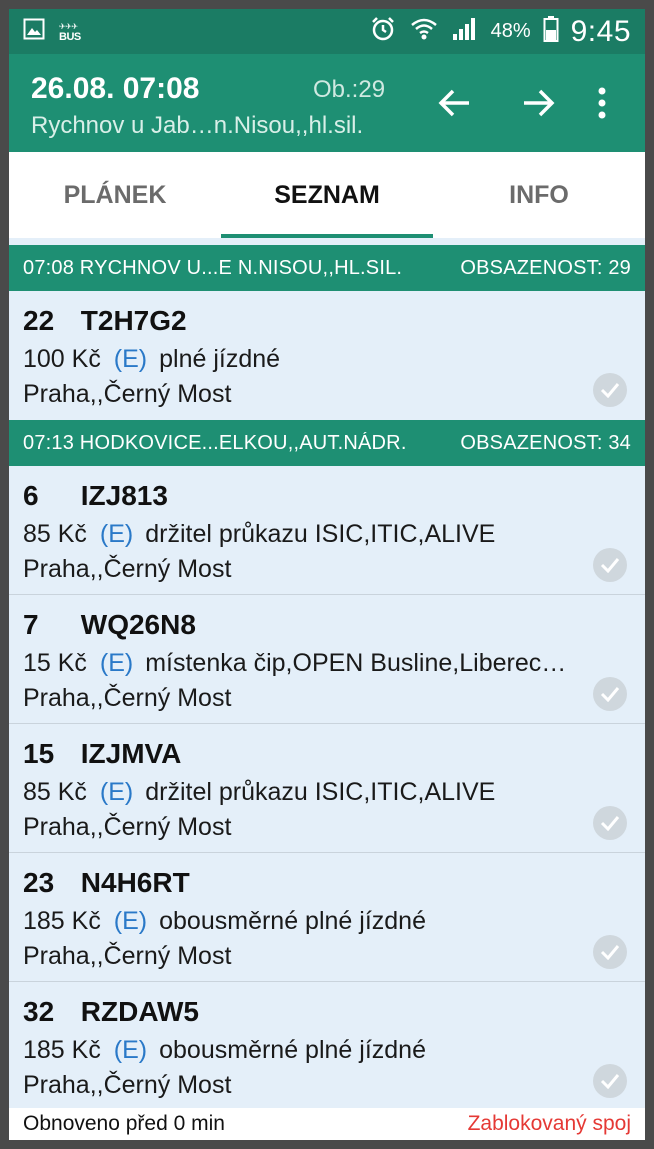 This screenshot has height=1149, width=654. I want to click on ticket-code: IZJ813, so click(124, 495).